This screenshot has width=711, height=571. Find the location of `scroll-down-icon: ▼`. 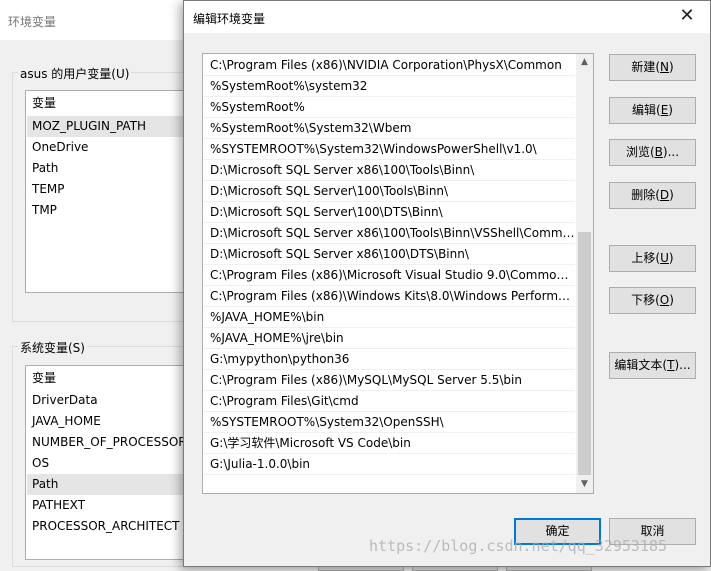

scroll-down-icon: ▼ is located at coordinates (584, 484).